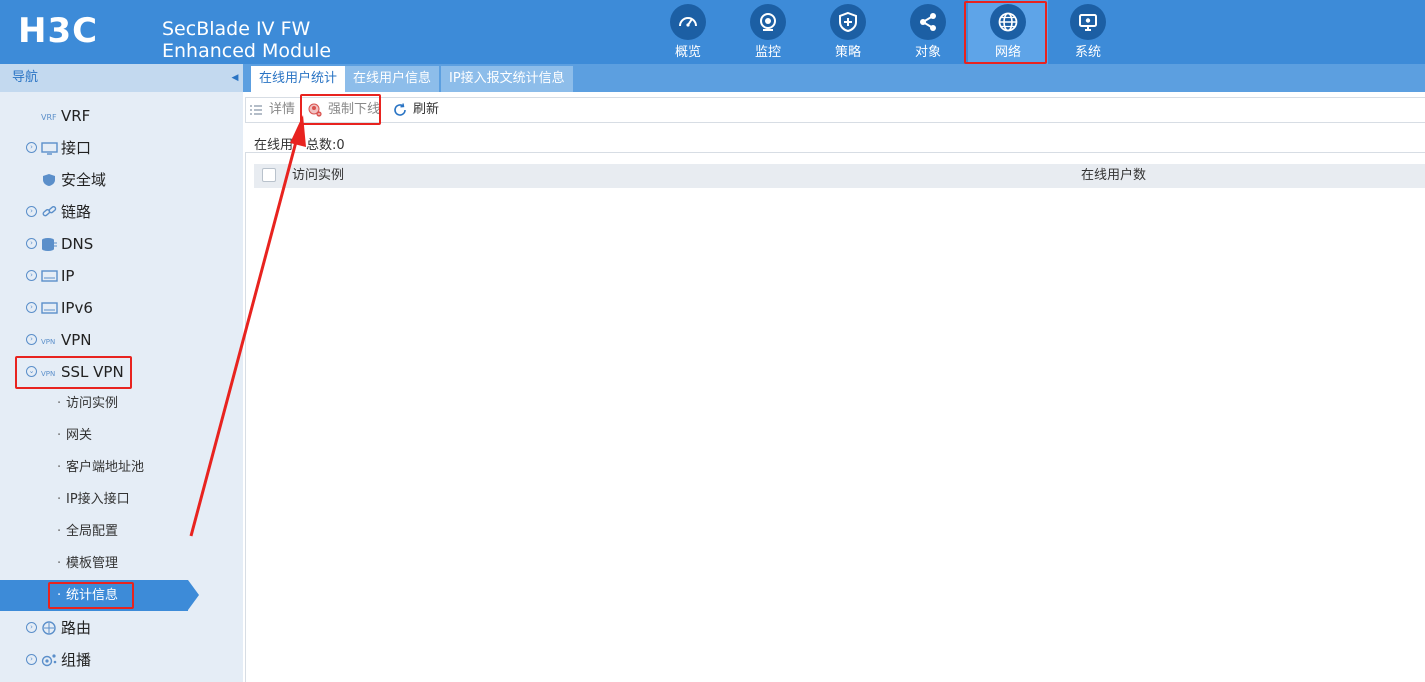 The width and height of the screenshot is (1425, 682). Describe the element at coordinates (48, 342) in the screenshot. I see `vpn-icon: VPN` at that location.